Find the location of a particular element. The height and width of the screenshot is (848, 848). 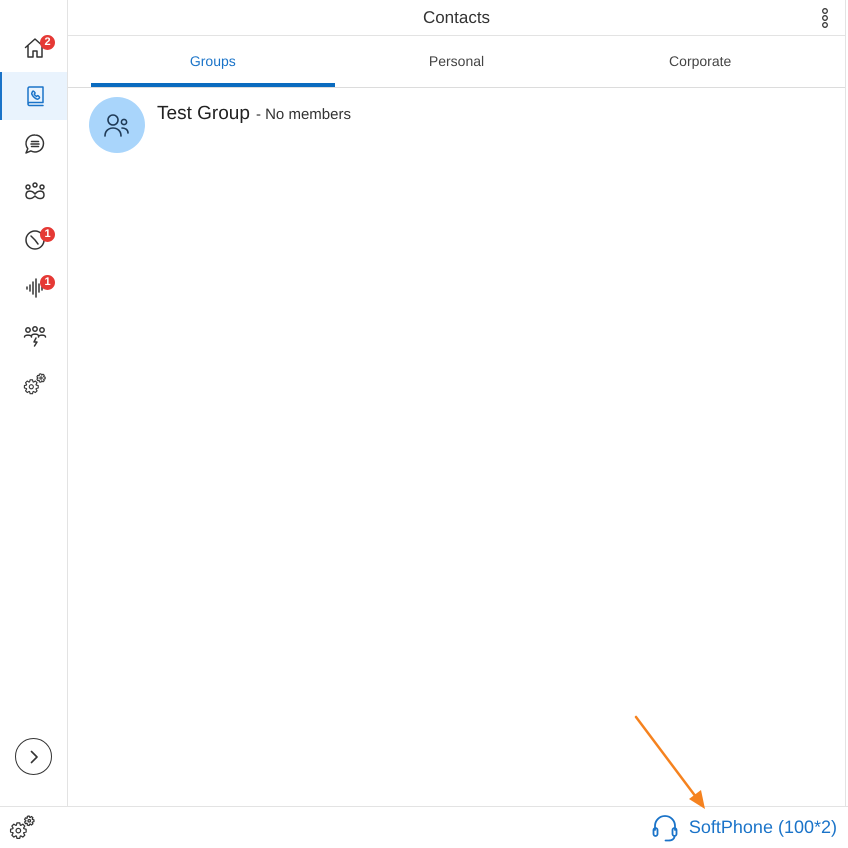

group-members-count: - No members is located at coordinates (303, 115).